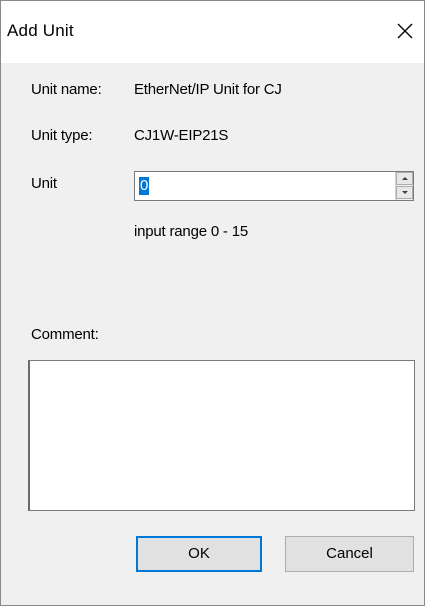 This screenshot has width=425, height=606. Describe the element at coordinates (44, 183) in the screenshot. I see `unit-number-label: Unit` at that location.